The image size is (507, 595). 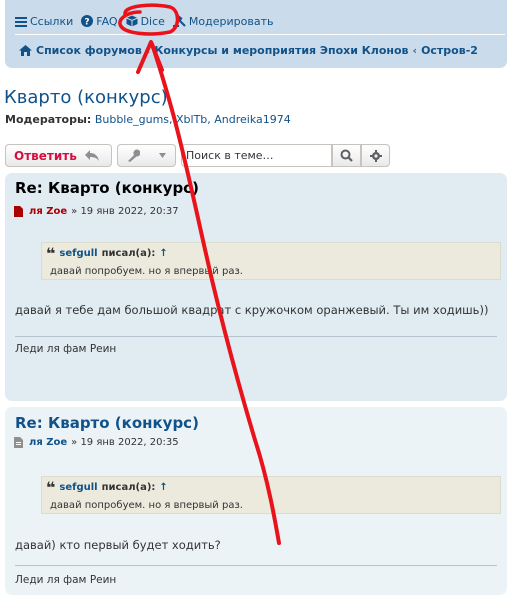 I want to click on post-meta: ля Zoe » 19 янв 2022, 20:37, so click(x=96, y=211).